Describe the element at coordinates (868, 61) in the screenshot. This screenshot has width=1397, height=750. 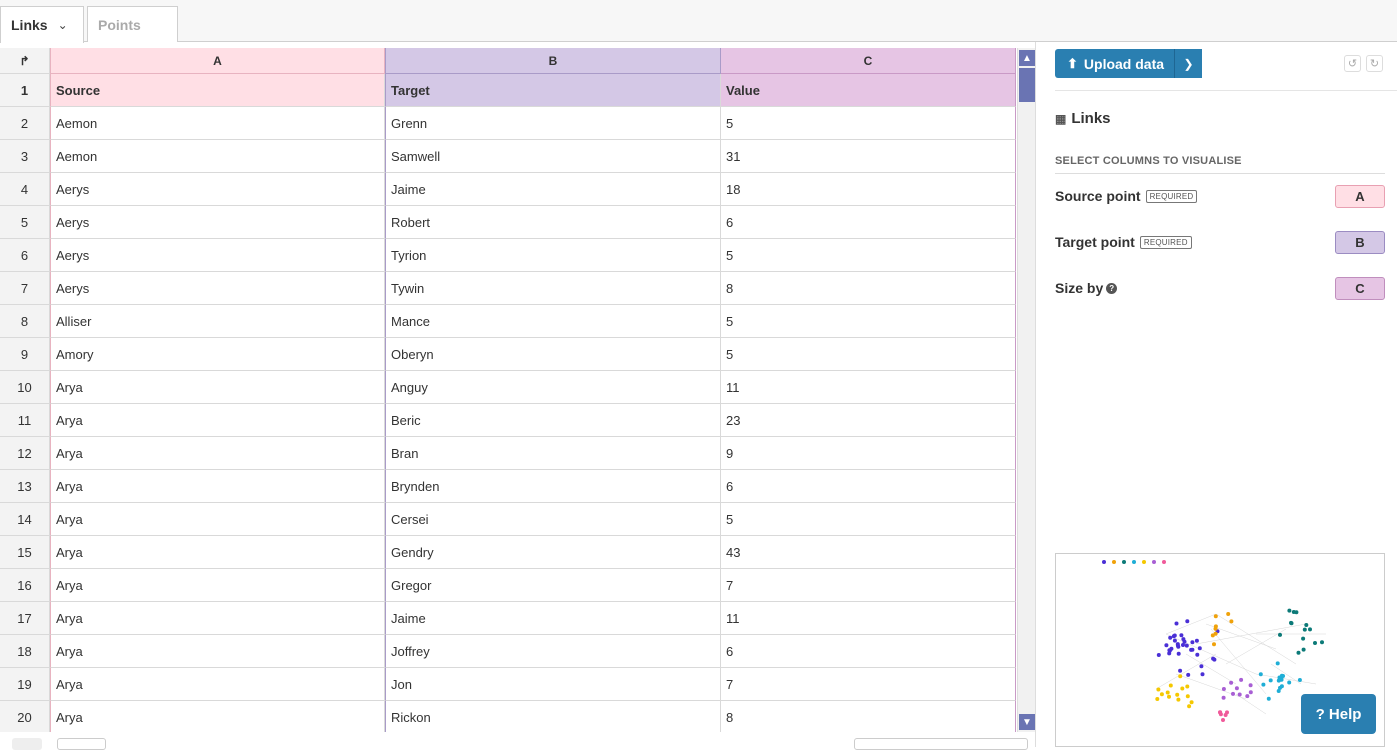
I see `column-header-c: C` at that location.